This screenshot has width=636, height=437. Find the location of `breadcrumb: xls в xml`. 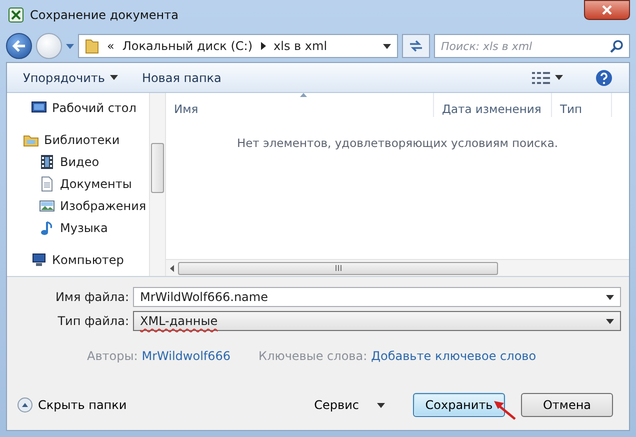

breadcrumb: xls в xml is located at coordinates (301, 46).